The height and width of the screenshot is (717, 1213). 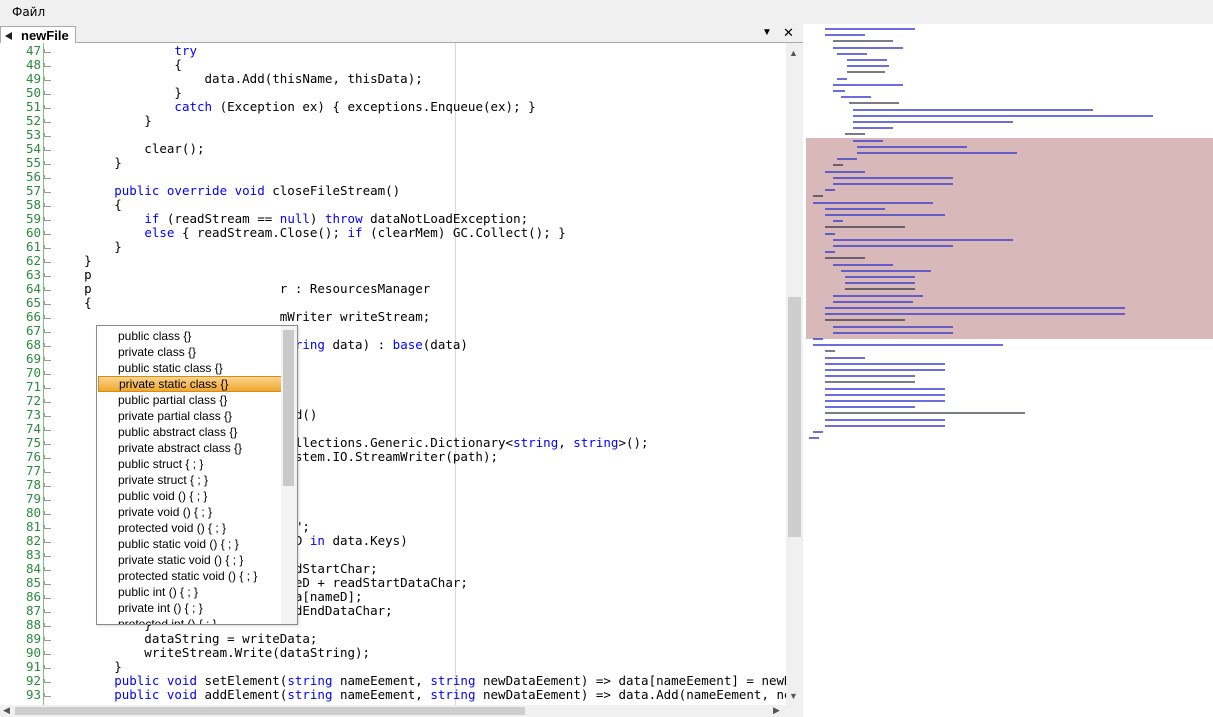 I want to click on code-line: 63 p, so click(x=393, y=275).